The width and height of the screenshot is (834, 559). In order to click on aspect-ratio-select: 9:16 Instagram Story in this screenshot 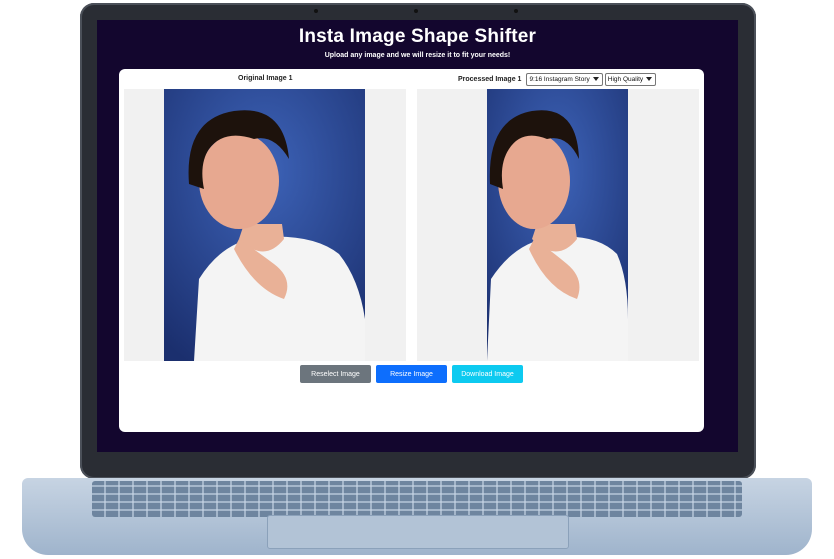, I will do `click(564, 79)`.